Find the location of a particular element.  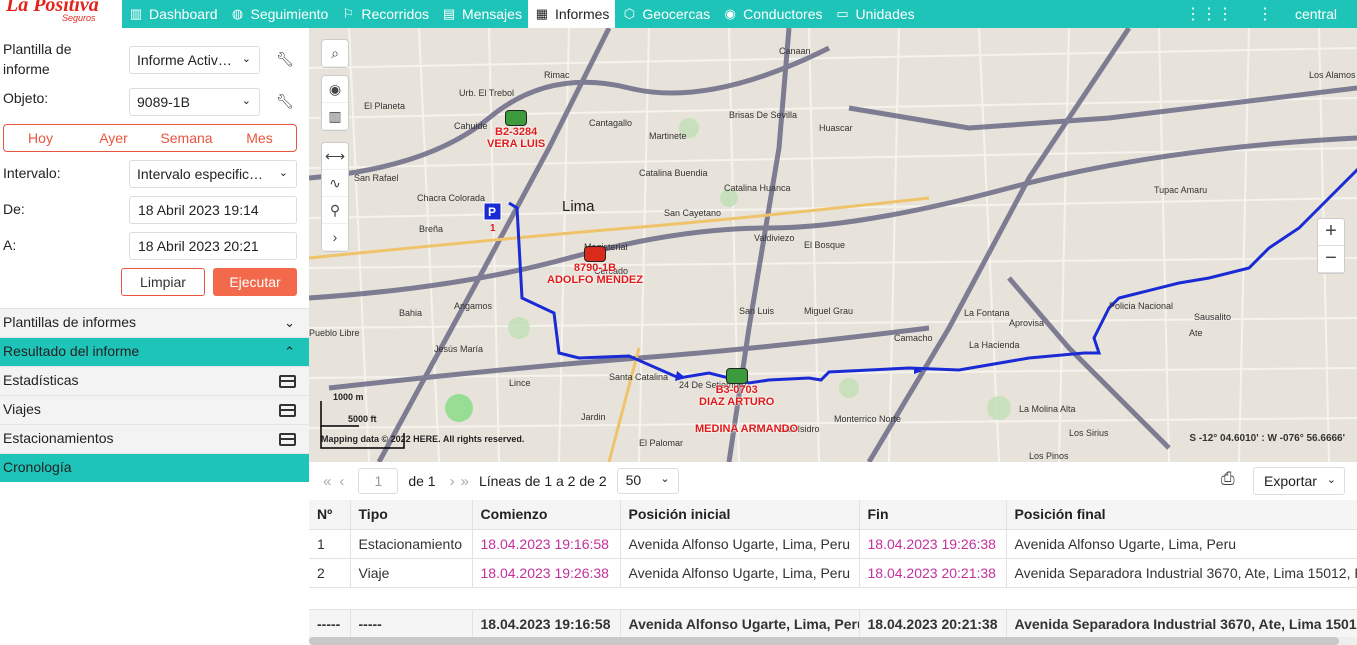

interval-select: Intervalo especific… ⌄ is located at coordinates (213, 174).